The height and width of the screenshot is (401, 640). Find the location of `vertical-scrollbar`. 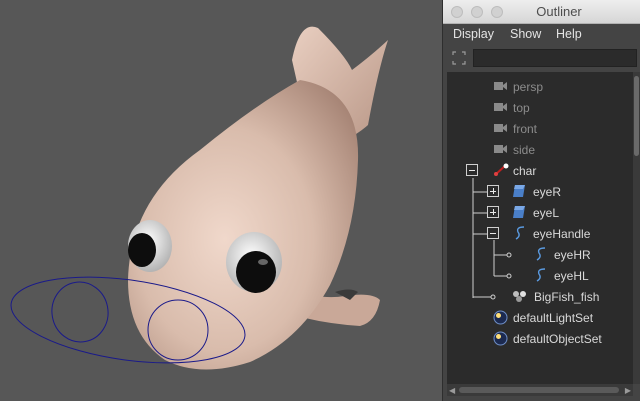

vertical-scrollbar is located at coordinates (636, 228).